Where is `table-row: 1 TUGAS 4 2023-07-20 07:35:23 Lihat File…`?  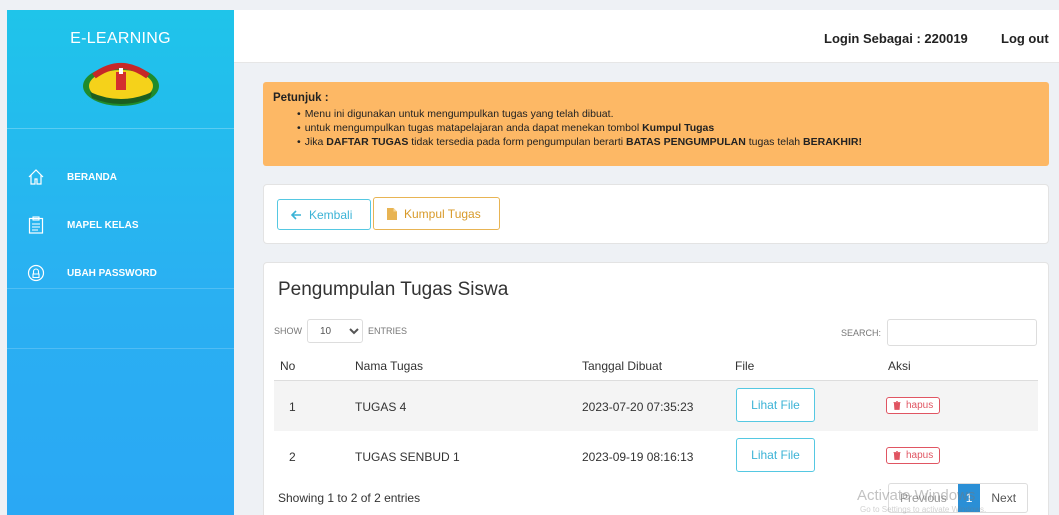 table-row: 1 TUGAS 4 2023-07-20 07:35:23 Lihat File… is located at coordinates (656, 406).